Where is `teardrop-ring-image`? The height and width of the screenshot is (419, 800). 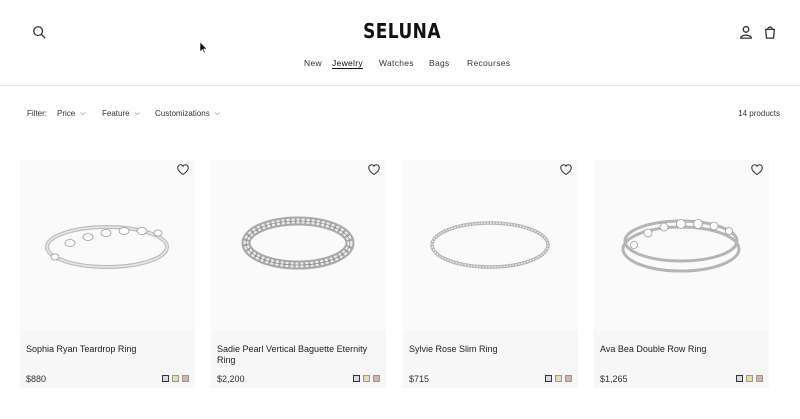 teardrop-ring-image is located at coordinates (107, 247).